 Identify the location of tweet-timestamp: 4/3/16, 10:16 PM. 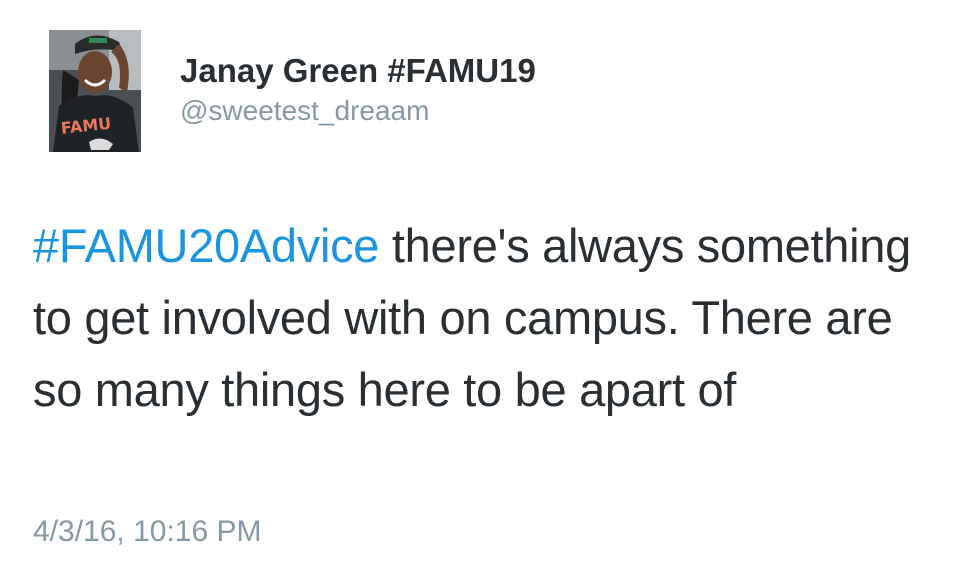
(147, 532).